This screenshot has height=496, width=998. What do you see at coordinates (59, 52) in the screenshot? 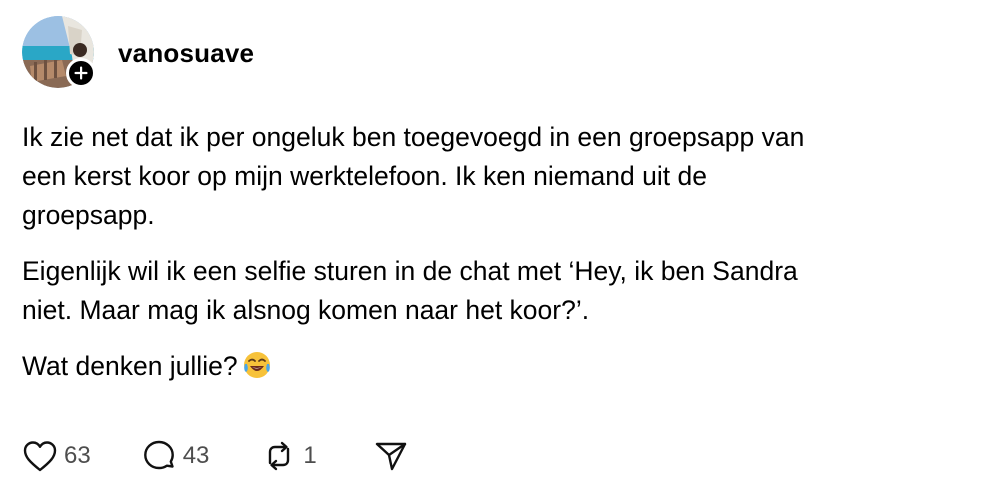
I see `avatar-container` at bounding box center [59, 52].